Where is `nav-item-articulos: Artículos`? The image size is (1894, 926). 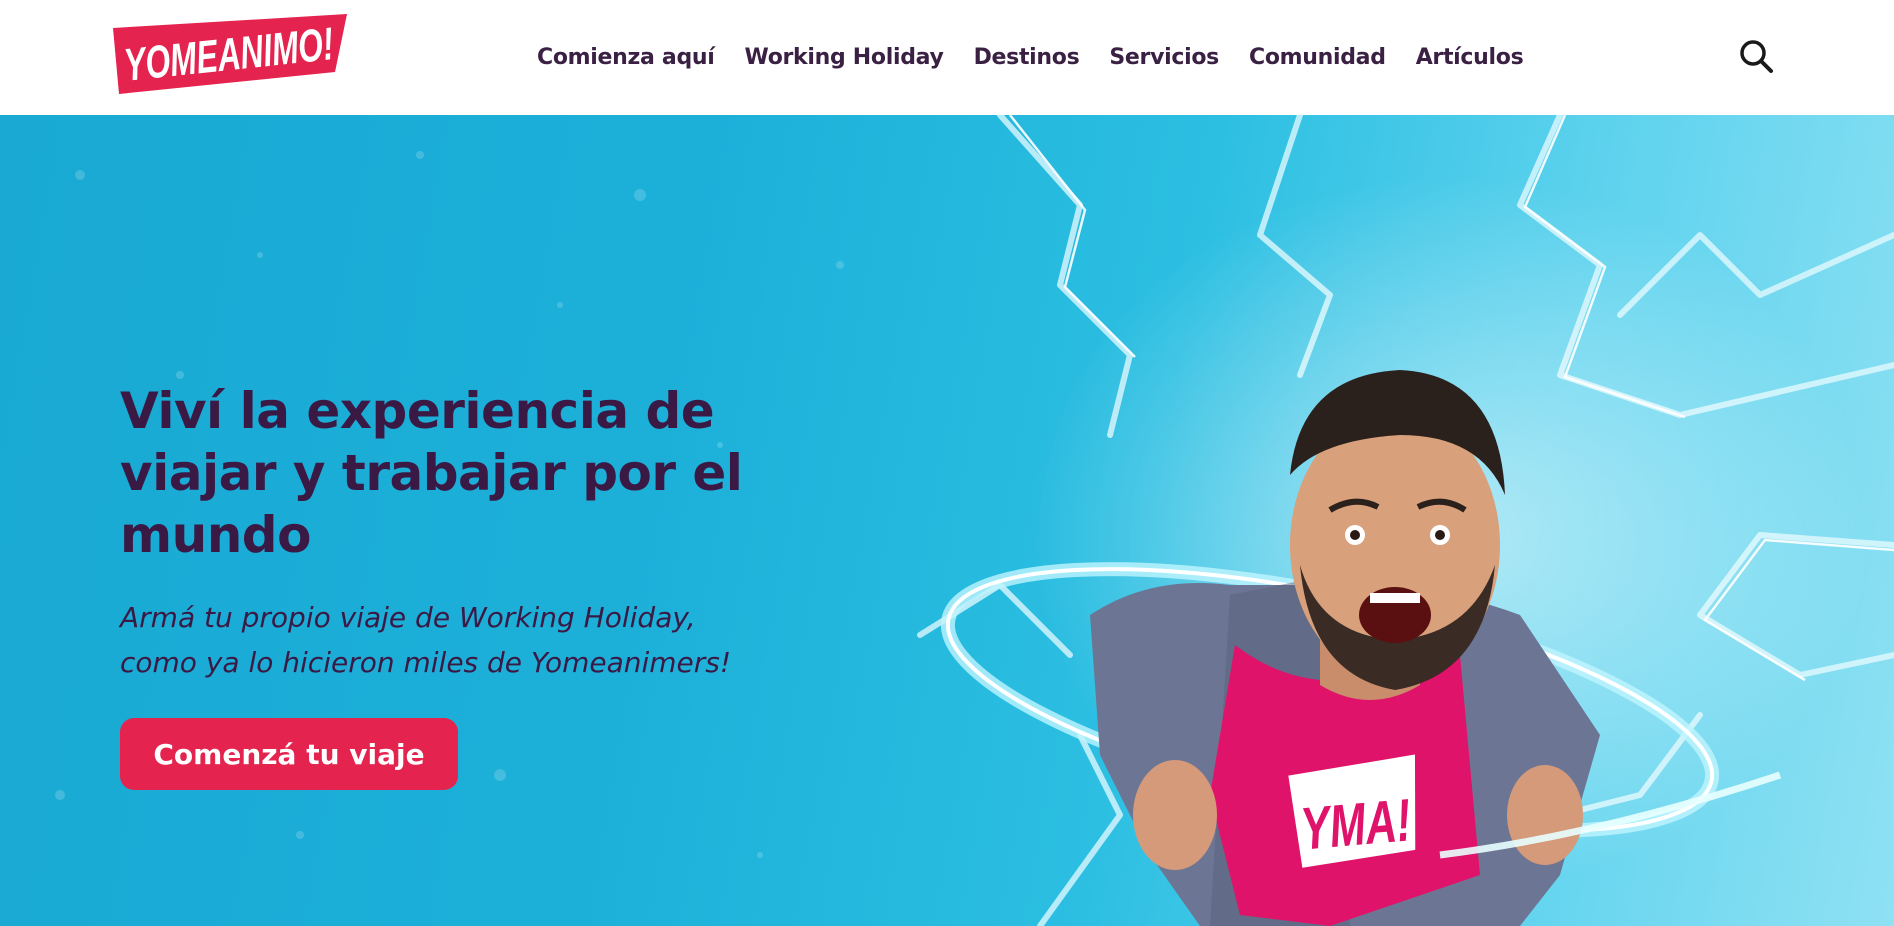
nav-item-articulos: Artículos is located at coordinates (1470, 57).